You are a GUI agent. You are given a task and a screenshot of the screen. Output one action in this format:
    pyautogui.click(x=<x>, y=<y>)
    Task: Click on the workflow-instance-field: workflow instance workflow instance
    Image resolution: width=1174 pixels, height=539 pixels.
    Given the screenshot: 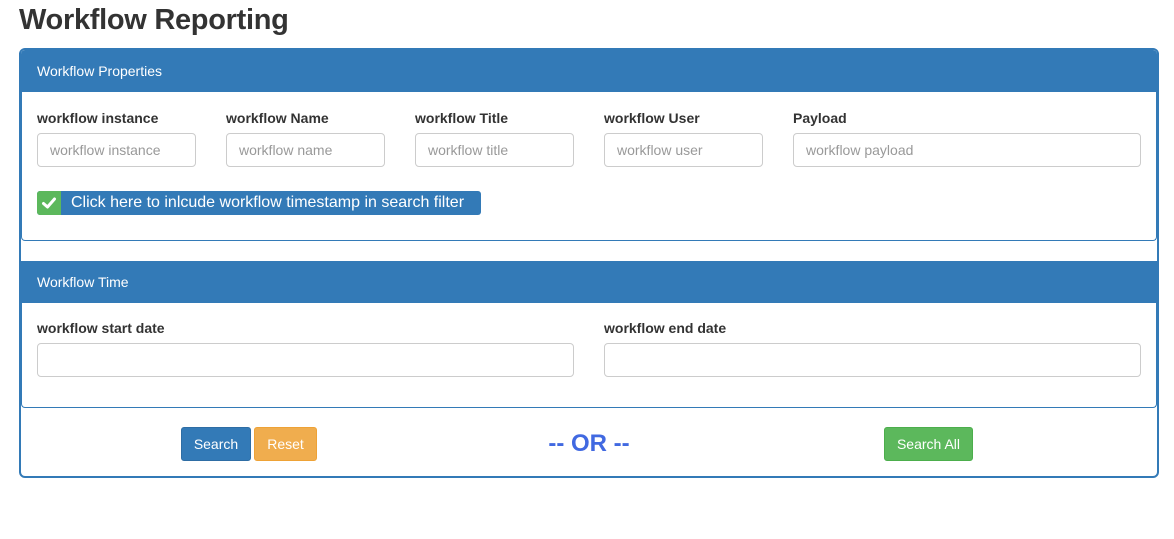 What is the action you would take?
    pyautogui.click(x=116, y=137)
    